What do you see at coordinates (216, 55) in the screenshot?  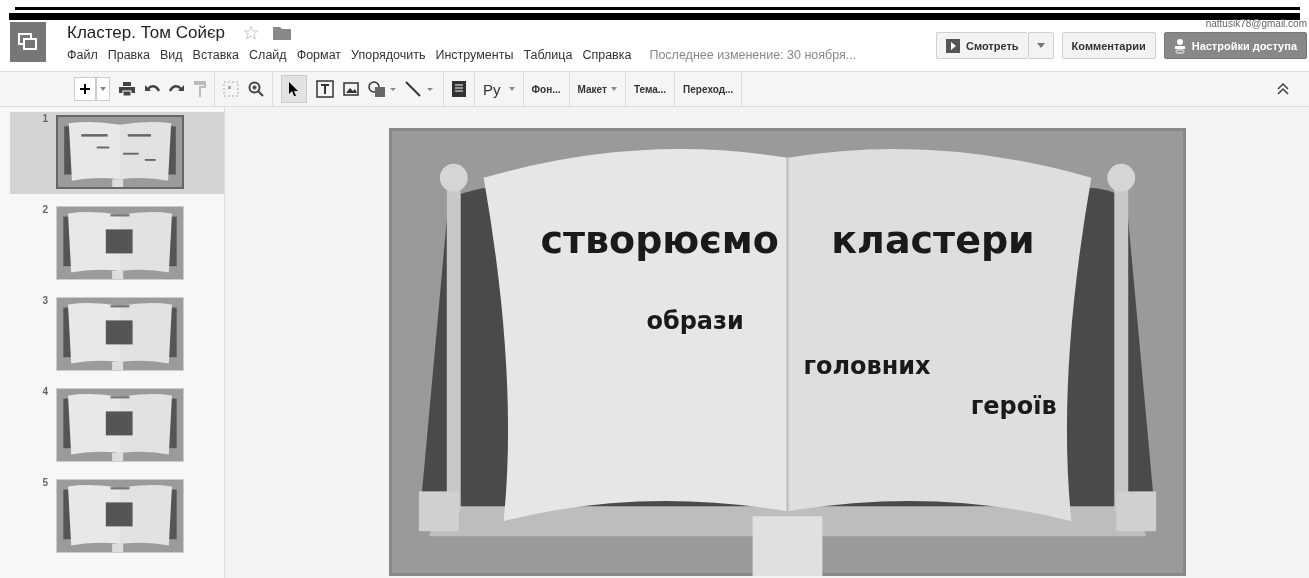 I see `menu-item: Вставка` at bounding box center [216, 55].